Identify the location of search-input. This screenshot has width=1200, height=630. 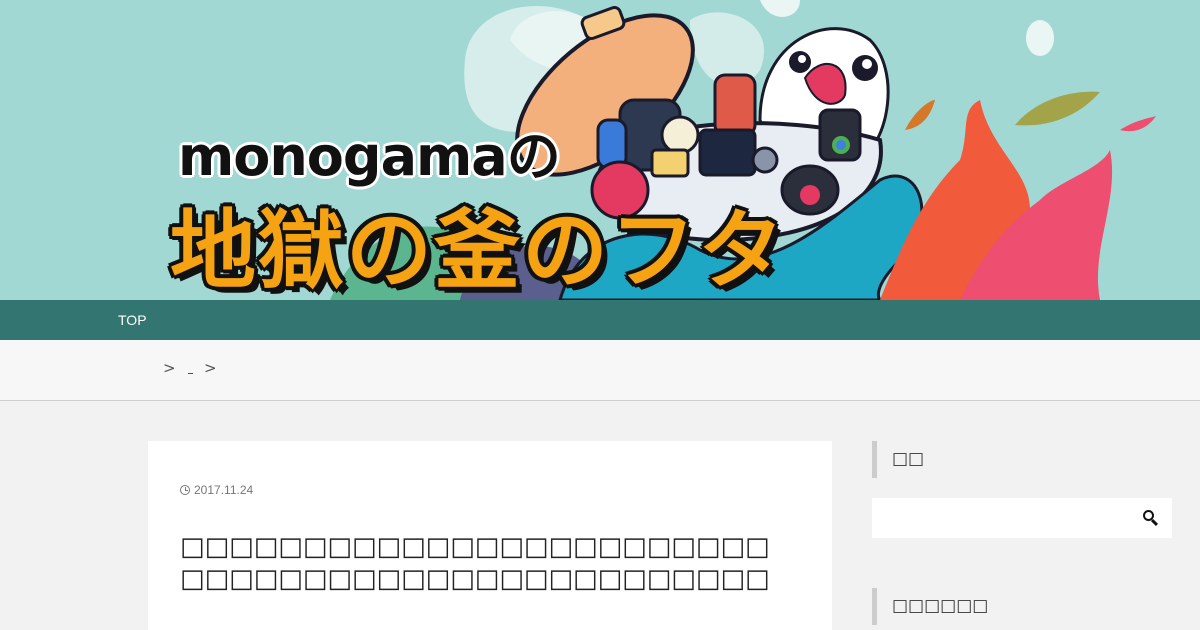
(1002, 518).